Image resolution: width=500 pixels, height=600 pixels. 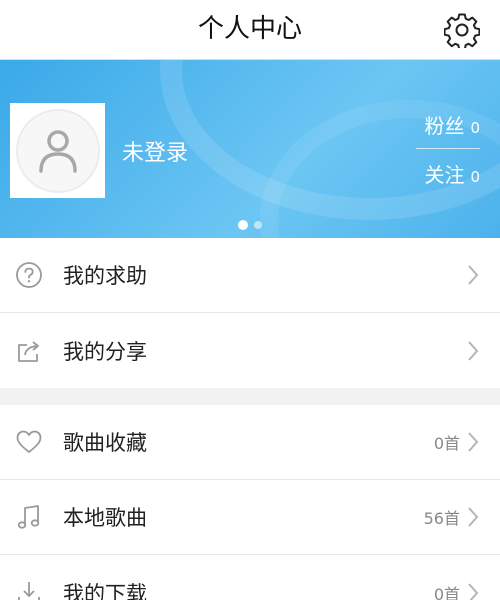 What do you see at coordinates (250, 350) in the screenshot?
I see `menu-item-my-share: 我的分享` at bounding box center [250, 350].